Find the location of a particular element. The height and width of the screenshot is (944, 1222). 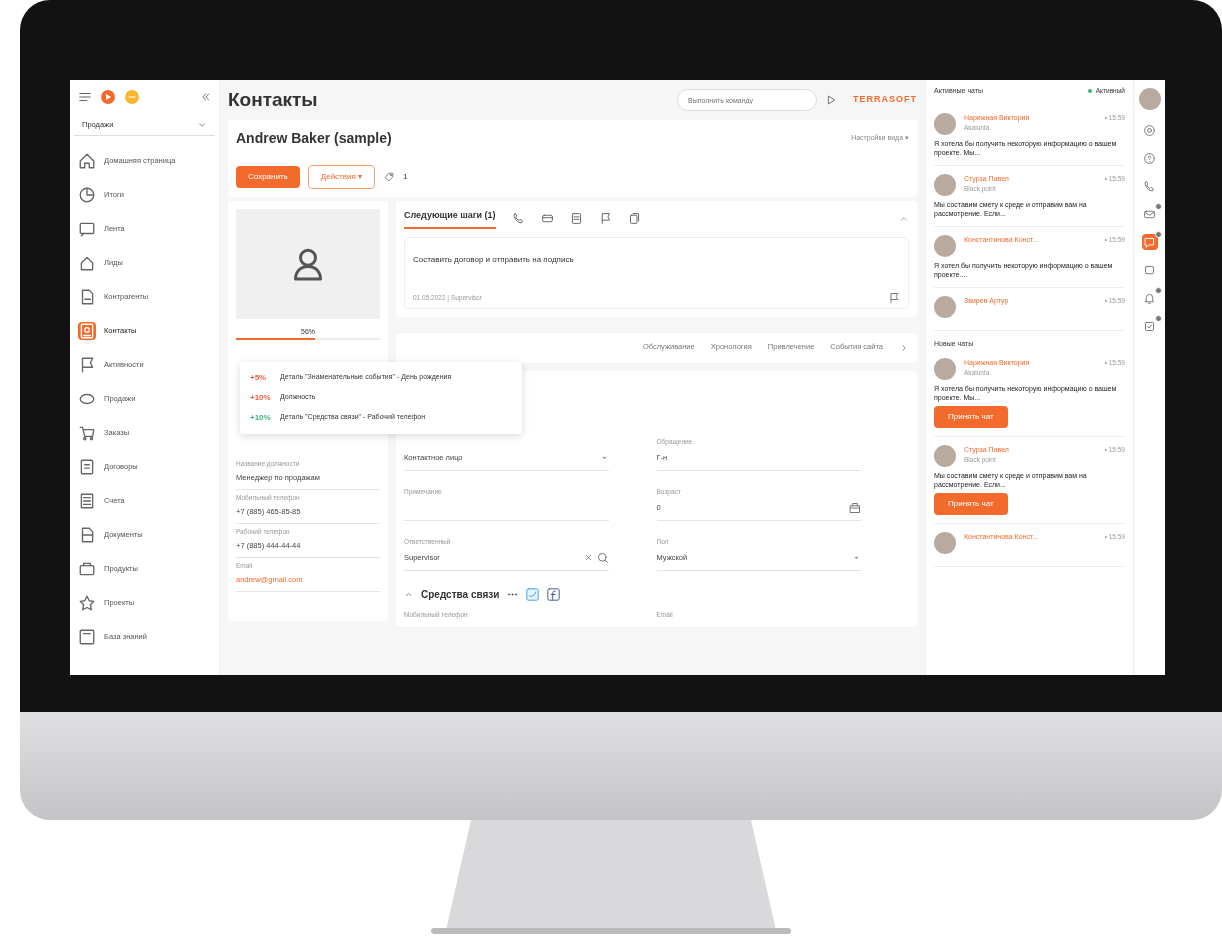

close-icon is located at coordinates (588, 557).